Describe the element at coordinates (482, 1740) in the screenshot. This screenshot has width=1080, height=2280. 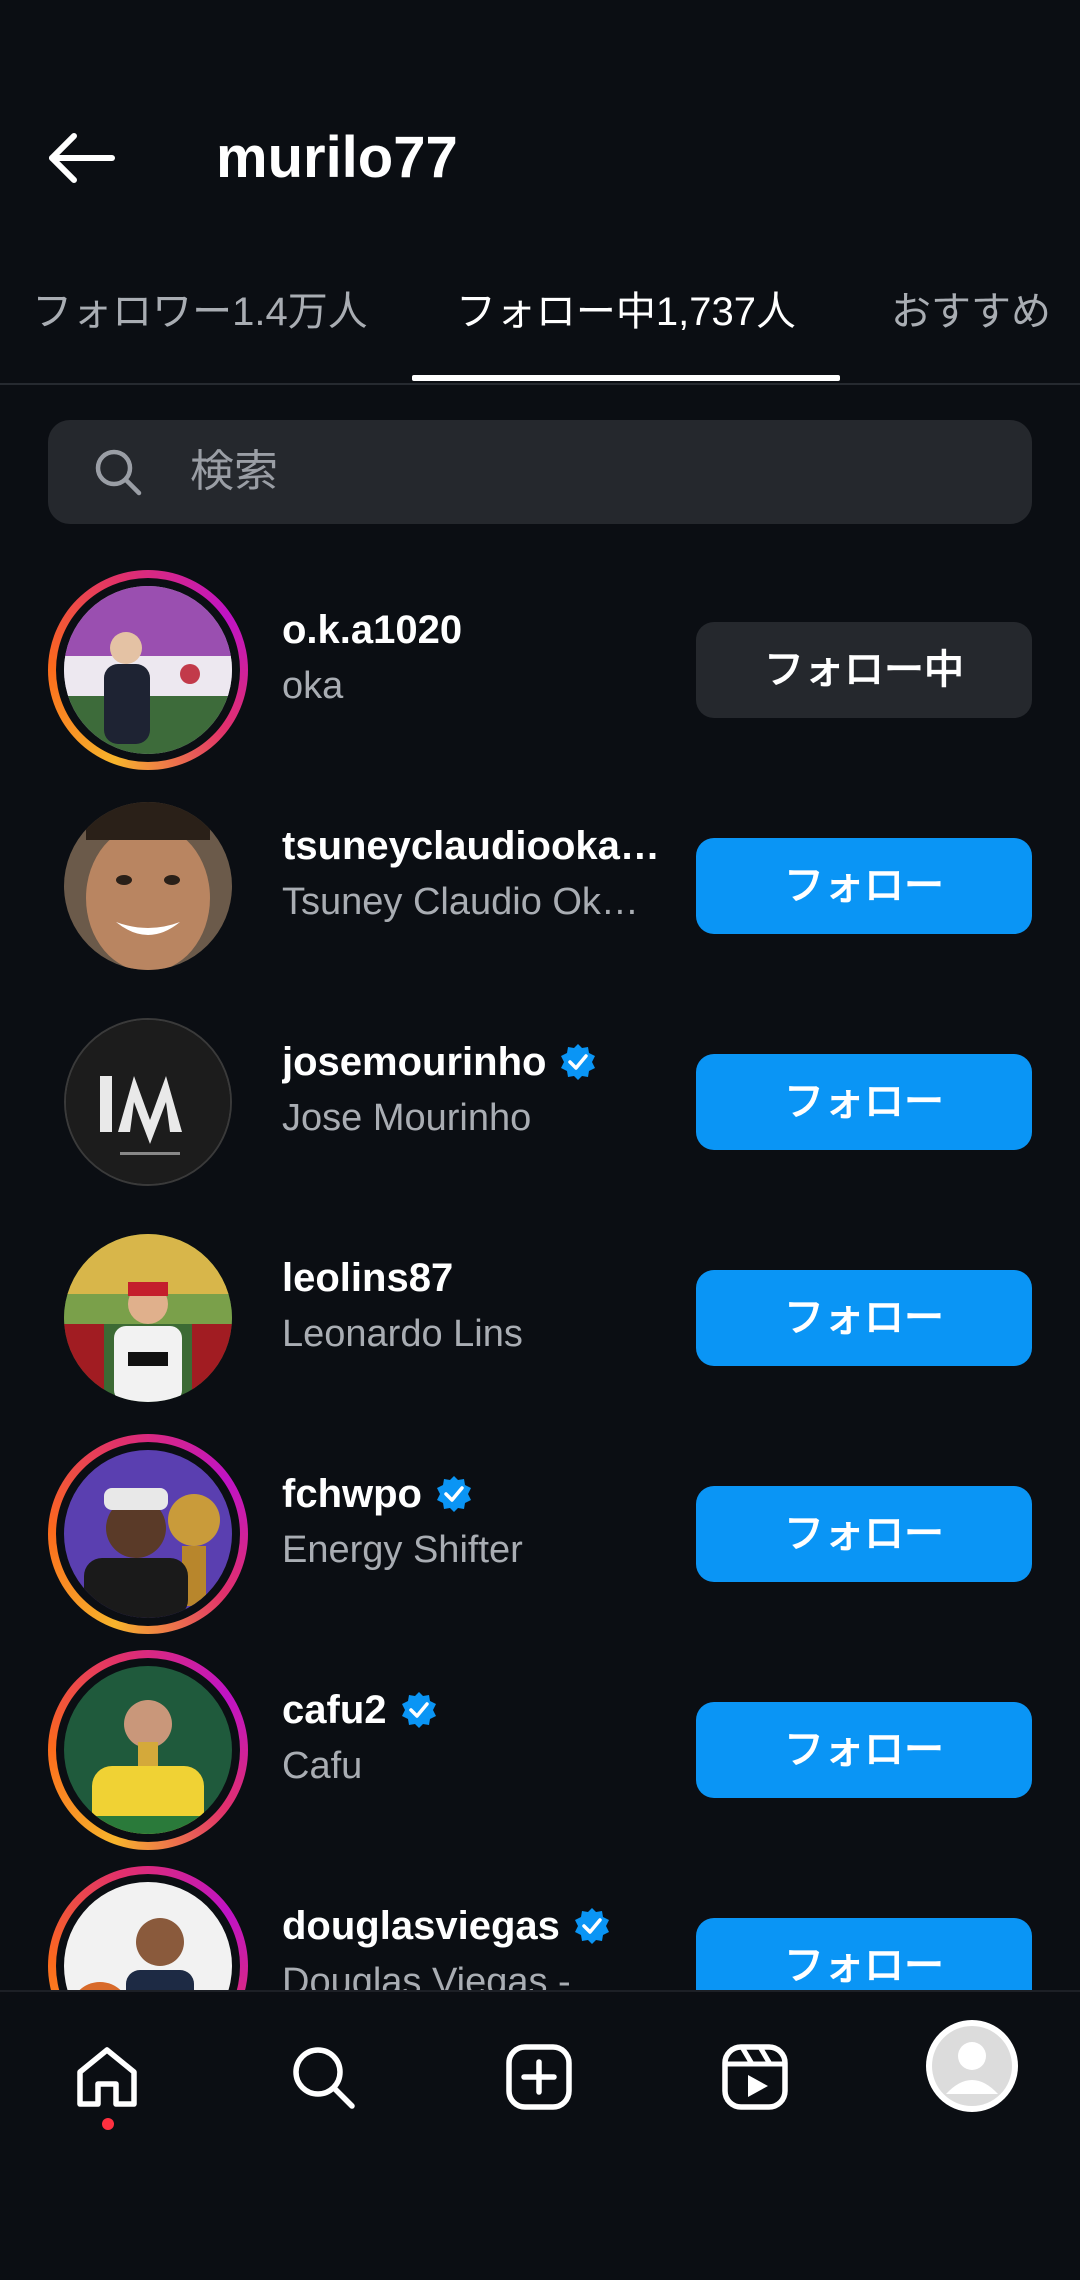
I see `user-text: cafu2 Cafu` at that location.